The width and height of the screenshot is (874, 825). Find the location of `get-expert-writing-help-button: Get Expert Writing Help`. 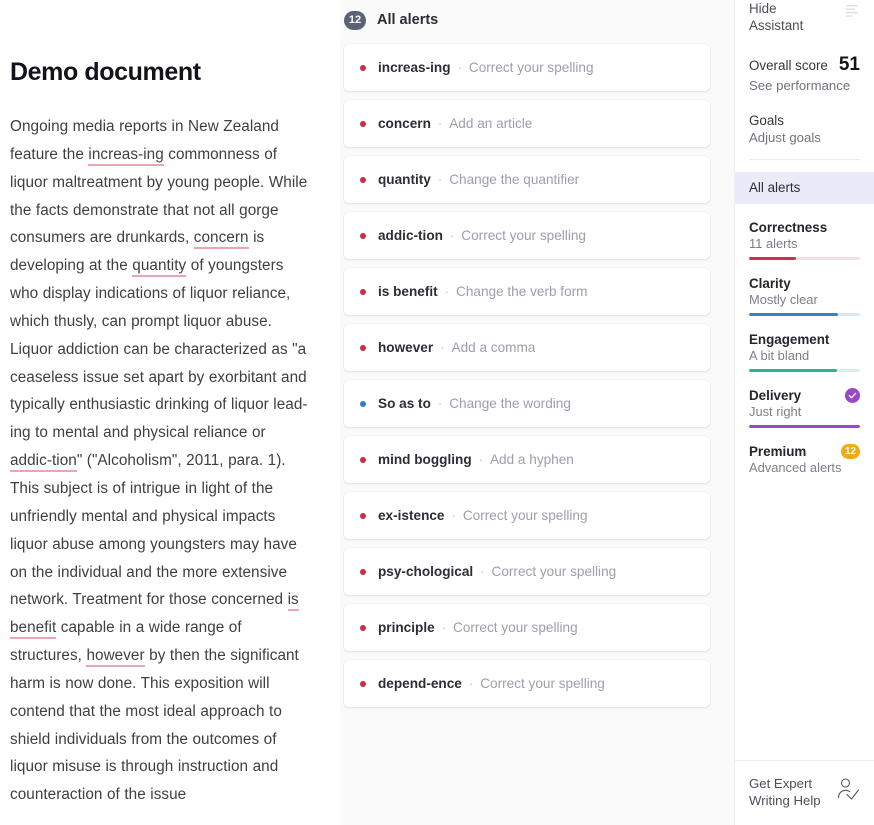

get-expert-writing-help-button: Get Expert Writing Help is located at coordinates (804, 792).